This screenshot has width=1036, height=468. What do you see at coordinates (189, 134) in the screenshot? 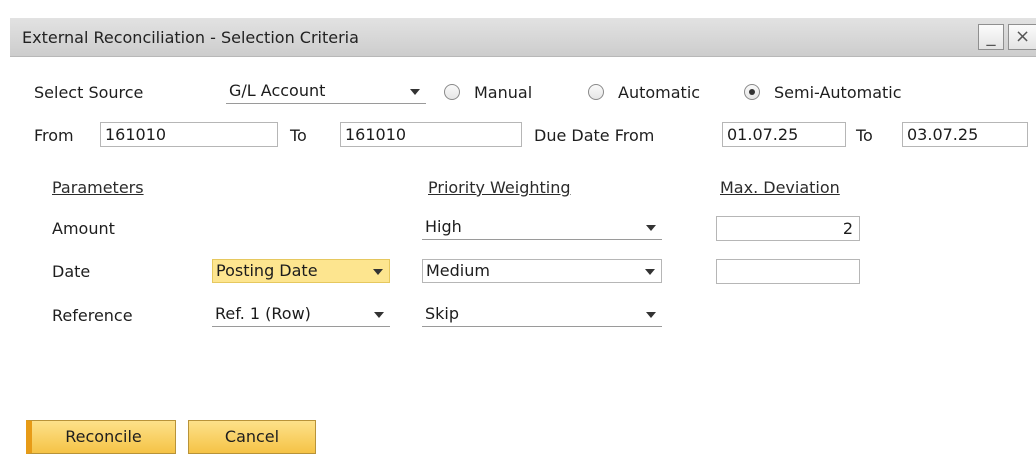
I see `from-account-field: 161010` at bounding box center [189, 134].